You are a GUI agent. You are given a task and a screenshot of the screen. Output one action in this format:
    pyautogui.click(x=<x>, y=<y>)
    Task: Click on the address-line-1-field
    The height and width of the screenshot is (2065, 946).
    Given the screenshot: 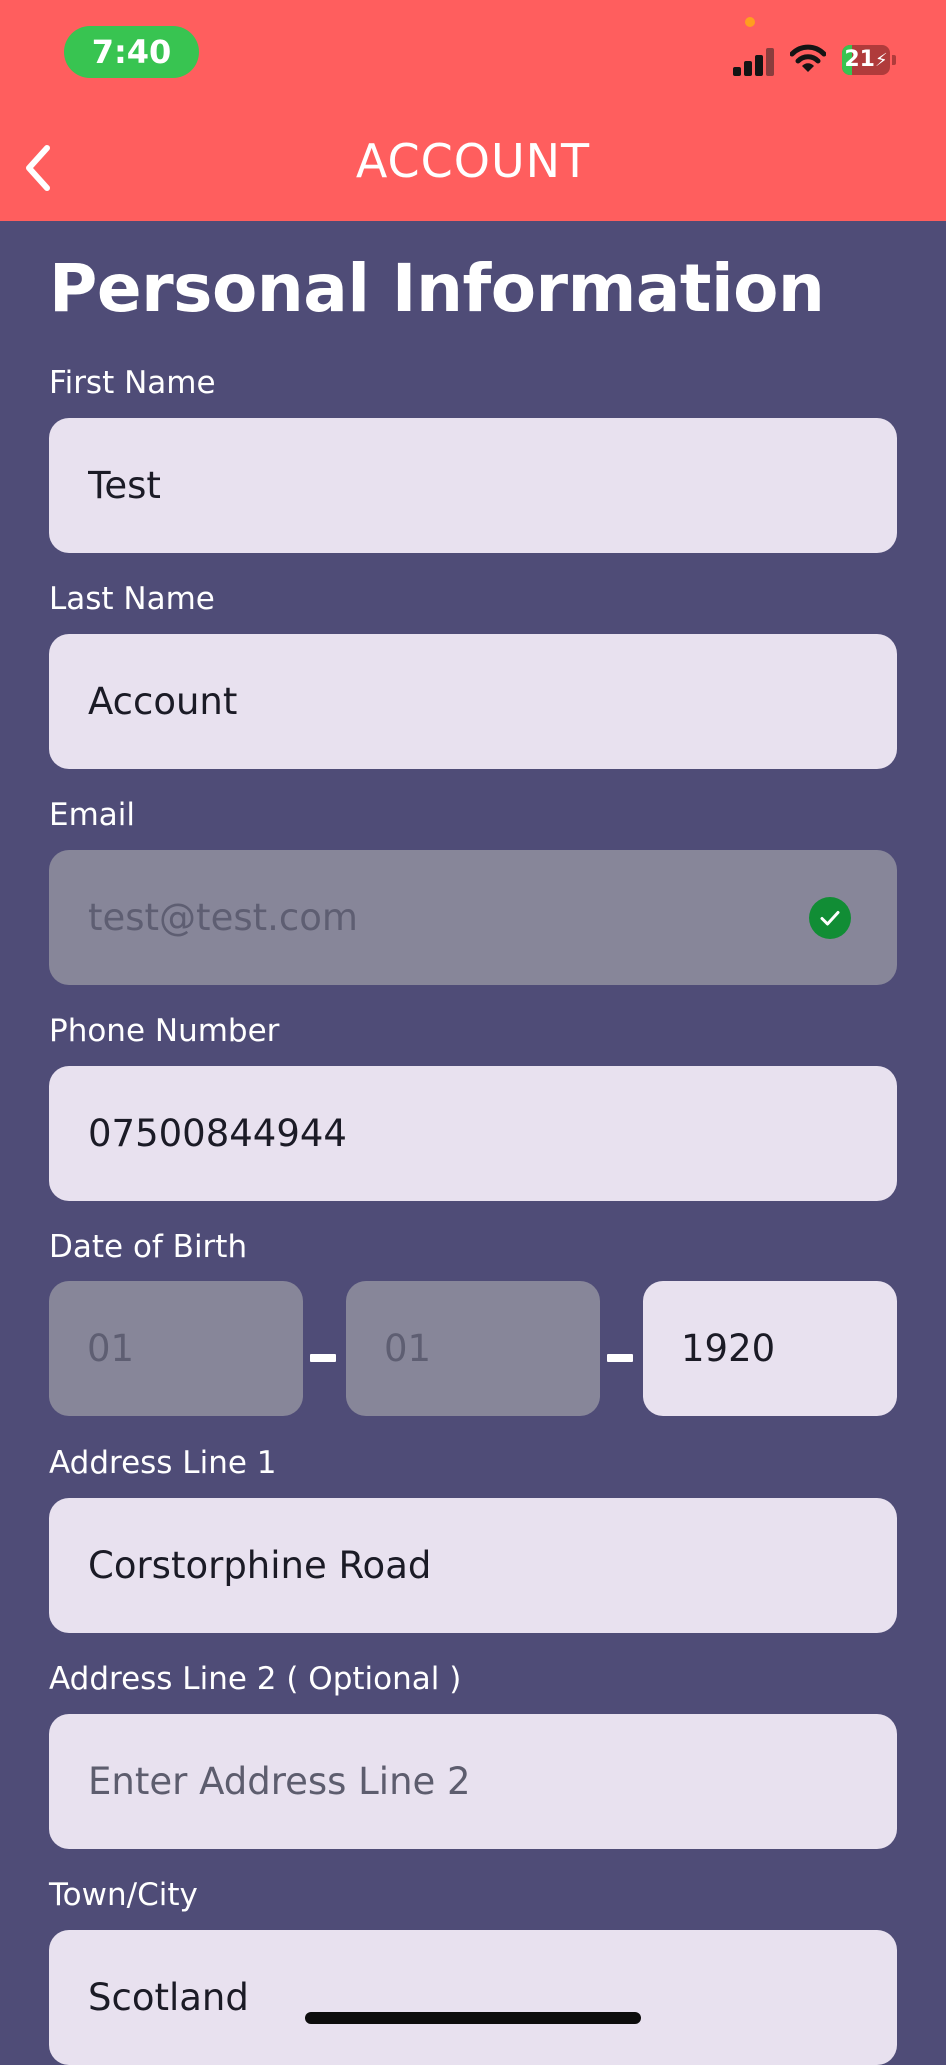 What is the action you would take?
    pyautogui.click(x=482, y=1565)
    